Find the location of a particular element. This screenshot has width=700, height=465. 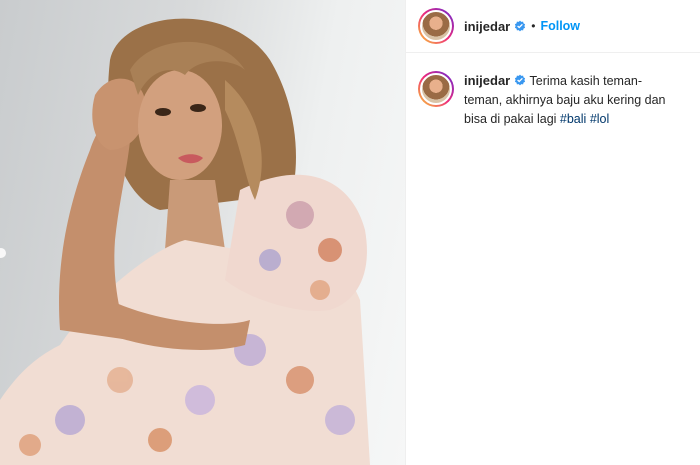

follow-button: Follow is located at coordinates (560, 26).